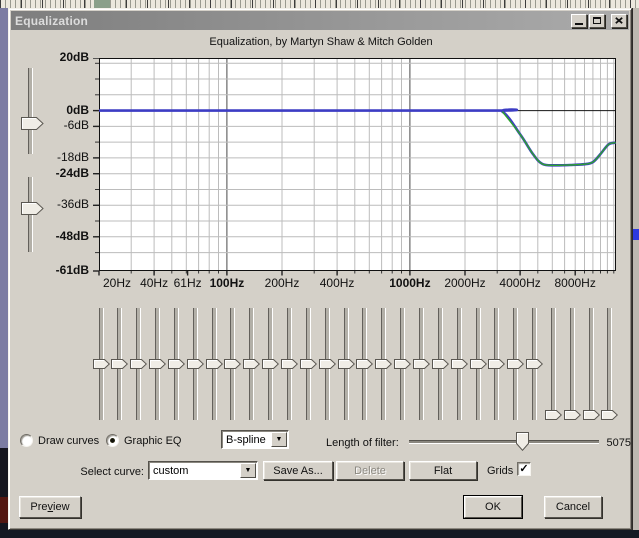 This screenshot has height=538, width=639. I want to click on close-icon, so click(619, 20).